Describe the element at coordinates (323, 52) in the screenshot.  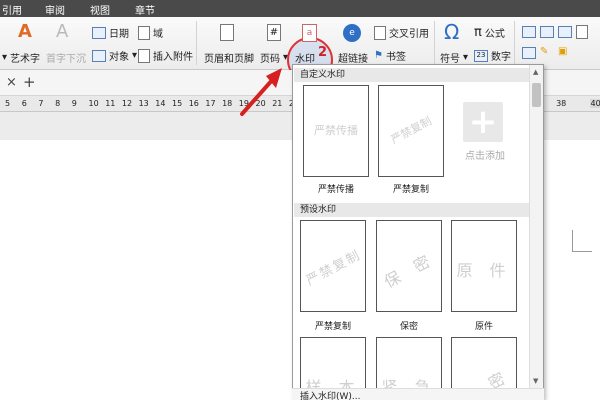
I see `step-number: 2` at that location.